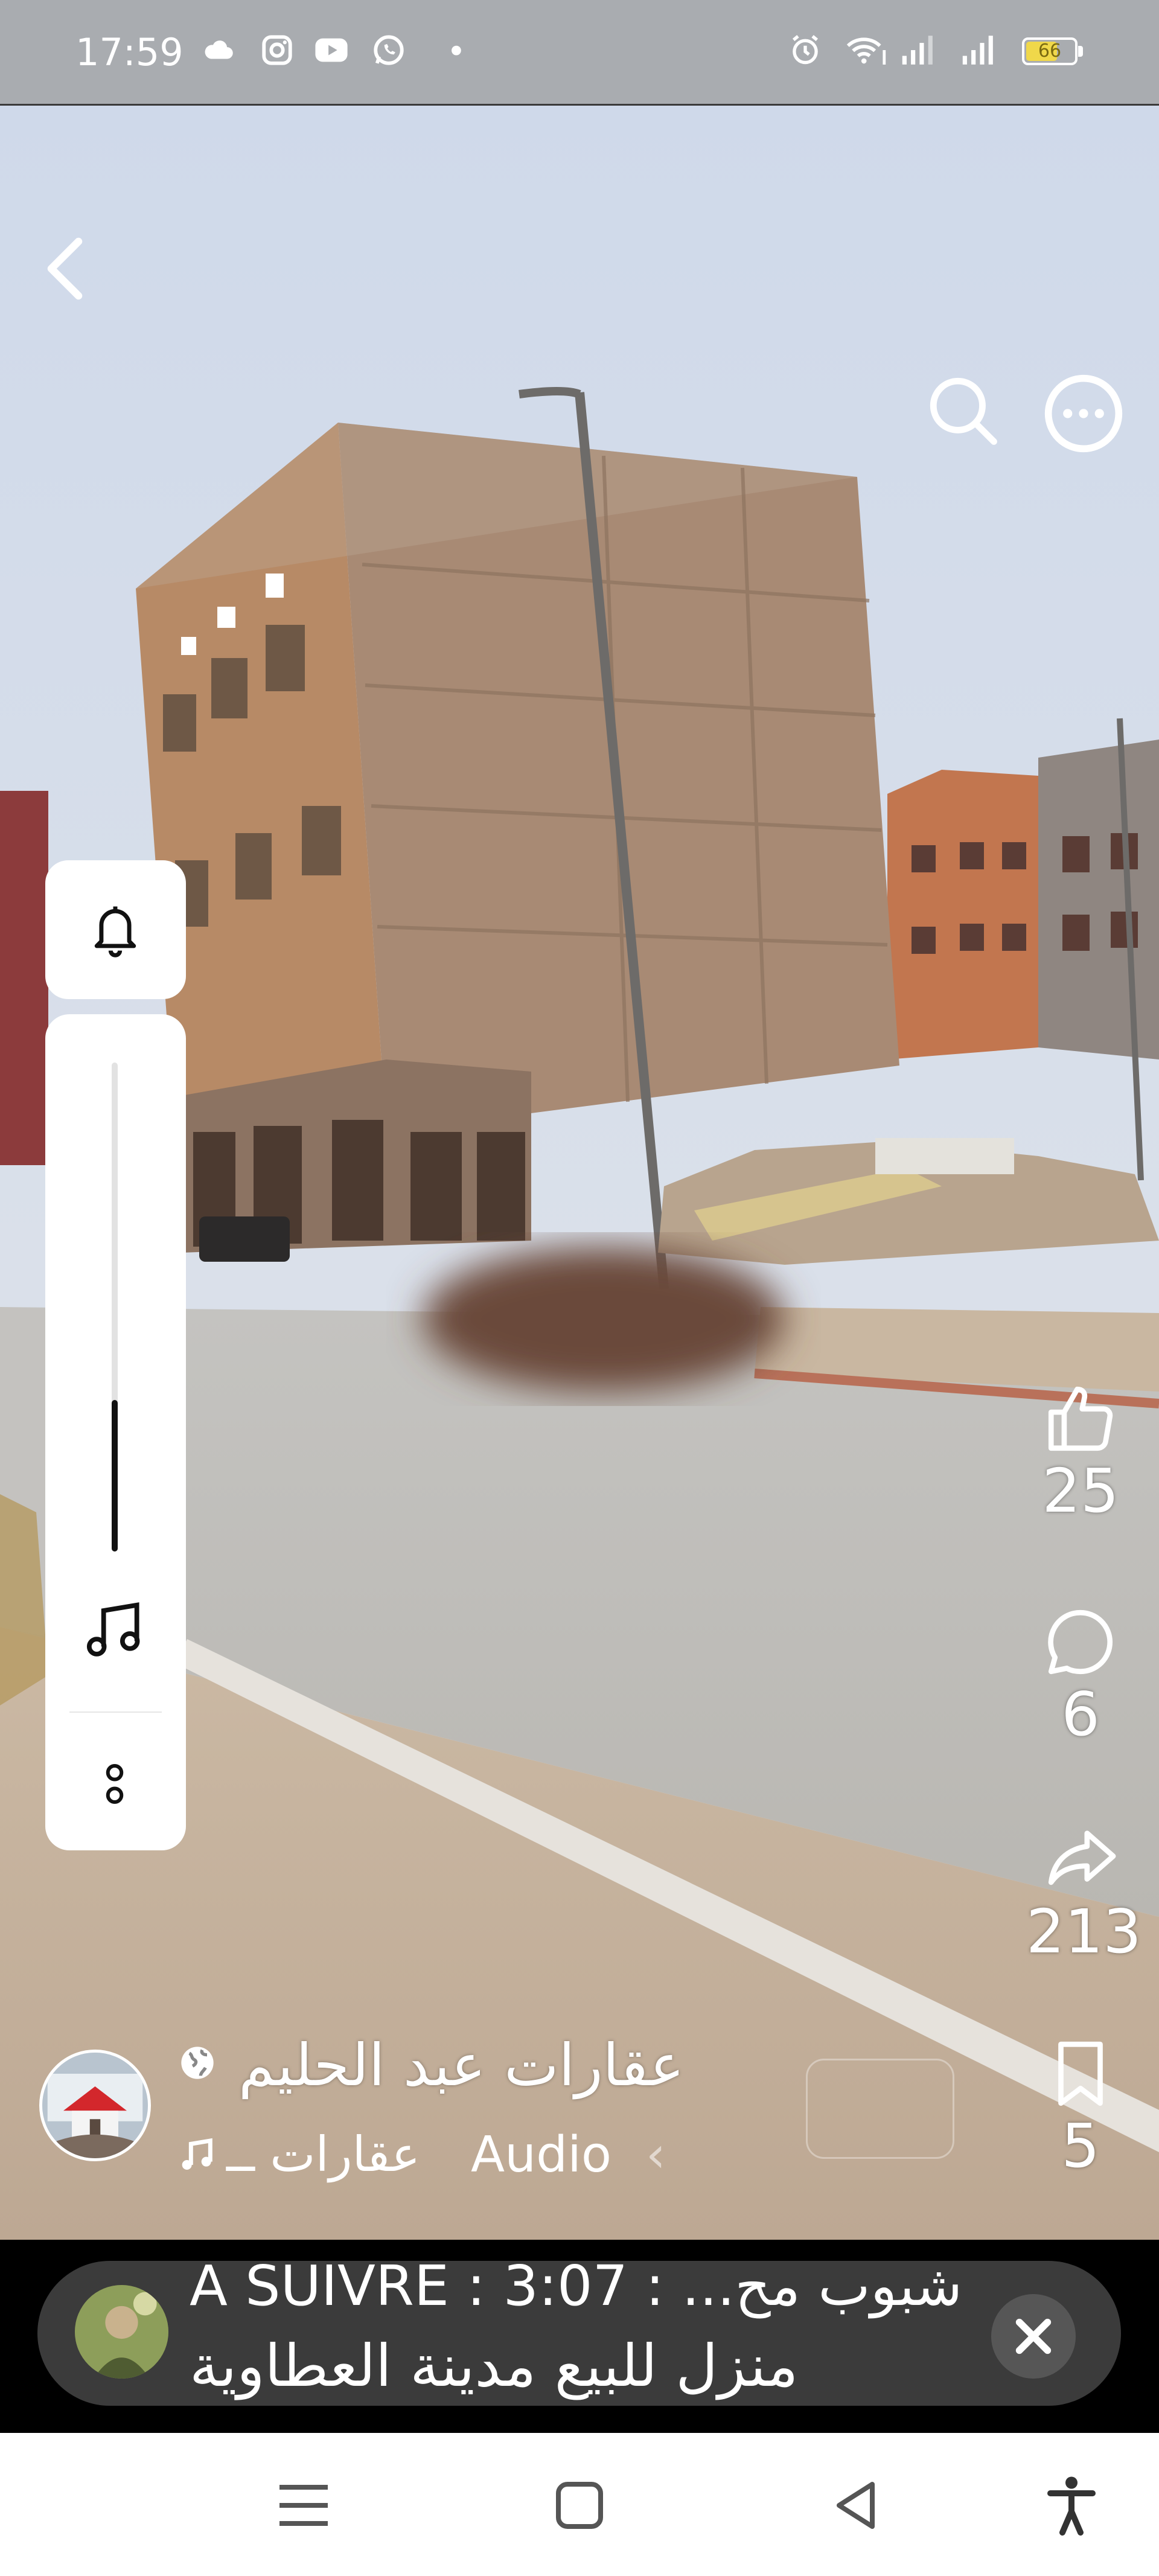  Describe the element at coordinates (389, 50) in the screenshot. I see `whatsapp-icon` at that location.